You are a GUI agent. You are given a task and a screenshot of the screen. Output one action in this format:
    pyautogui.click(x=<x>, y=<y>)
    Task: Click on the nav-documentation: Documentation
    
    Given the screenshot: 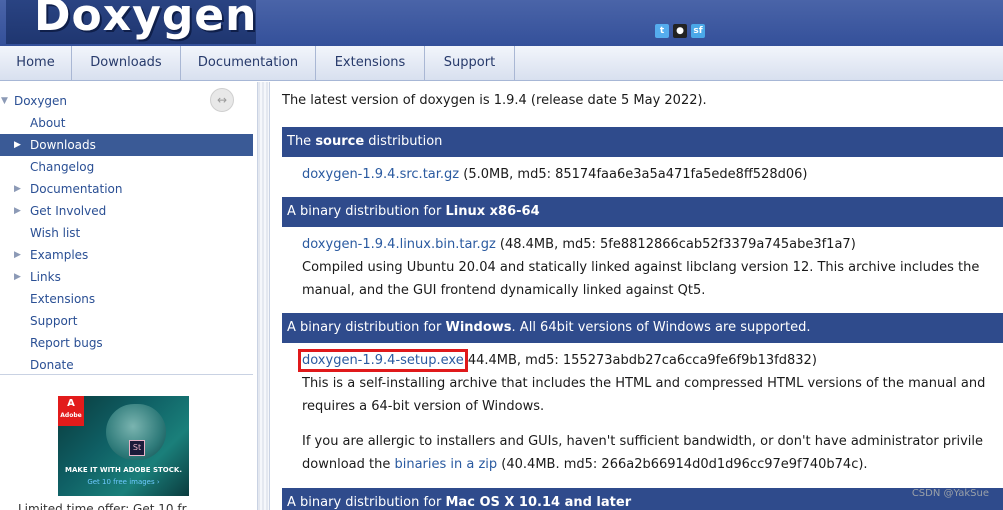 What is the action you would take?
    pyautogui.click(x=248, y=63)
    